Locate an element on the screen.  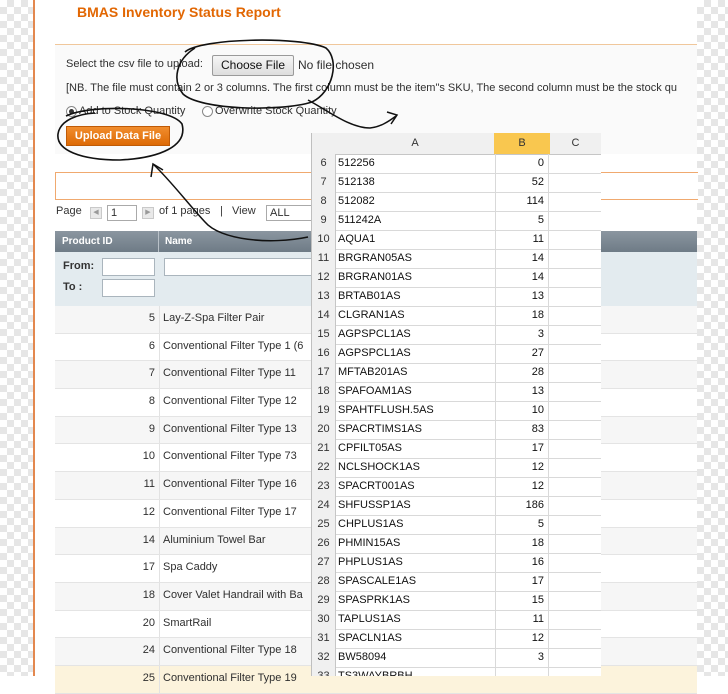
sku-cell: BRTAB01AS is located at coordinates (416, 296).